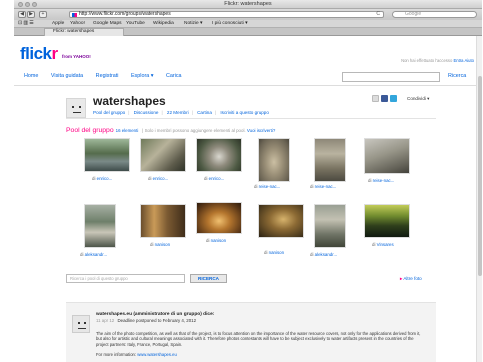 The width and height of the screenshot is (483, 362). I want to click on post-subject: Deadline postponed to February 4, 2012, so click(156, 320).